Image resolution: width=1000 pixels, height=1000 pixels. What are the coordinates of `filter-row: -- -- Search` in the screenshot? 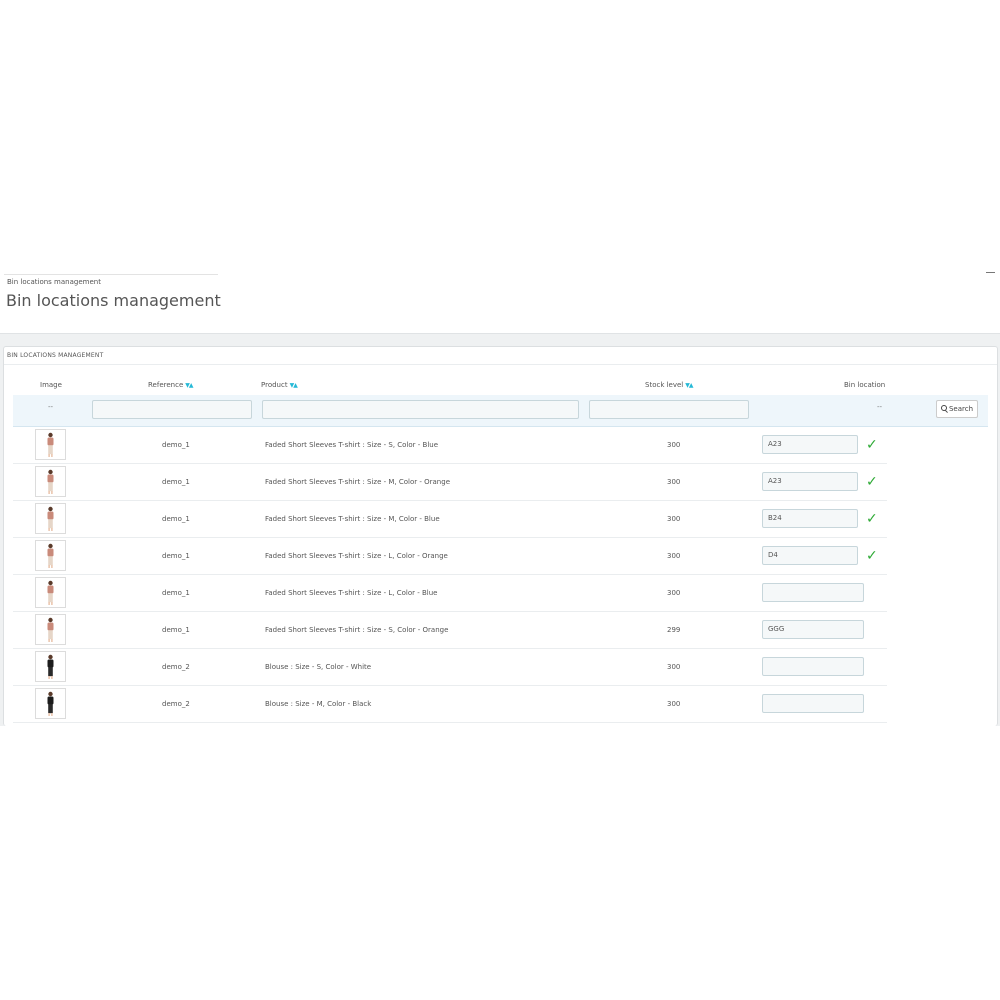 It's located at (500, 411).